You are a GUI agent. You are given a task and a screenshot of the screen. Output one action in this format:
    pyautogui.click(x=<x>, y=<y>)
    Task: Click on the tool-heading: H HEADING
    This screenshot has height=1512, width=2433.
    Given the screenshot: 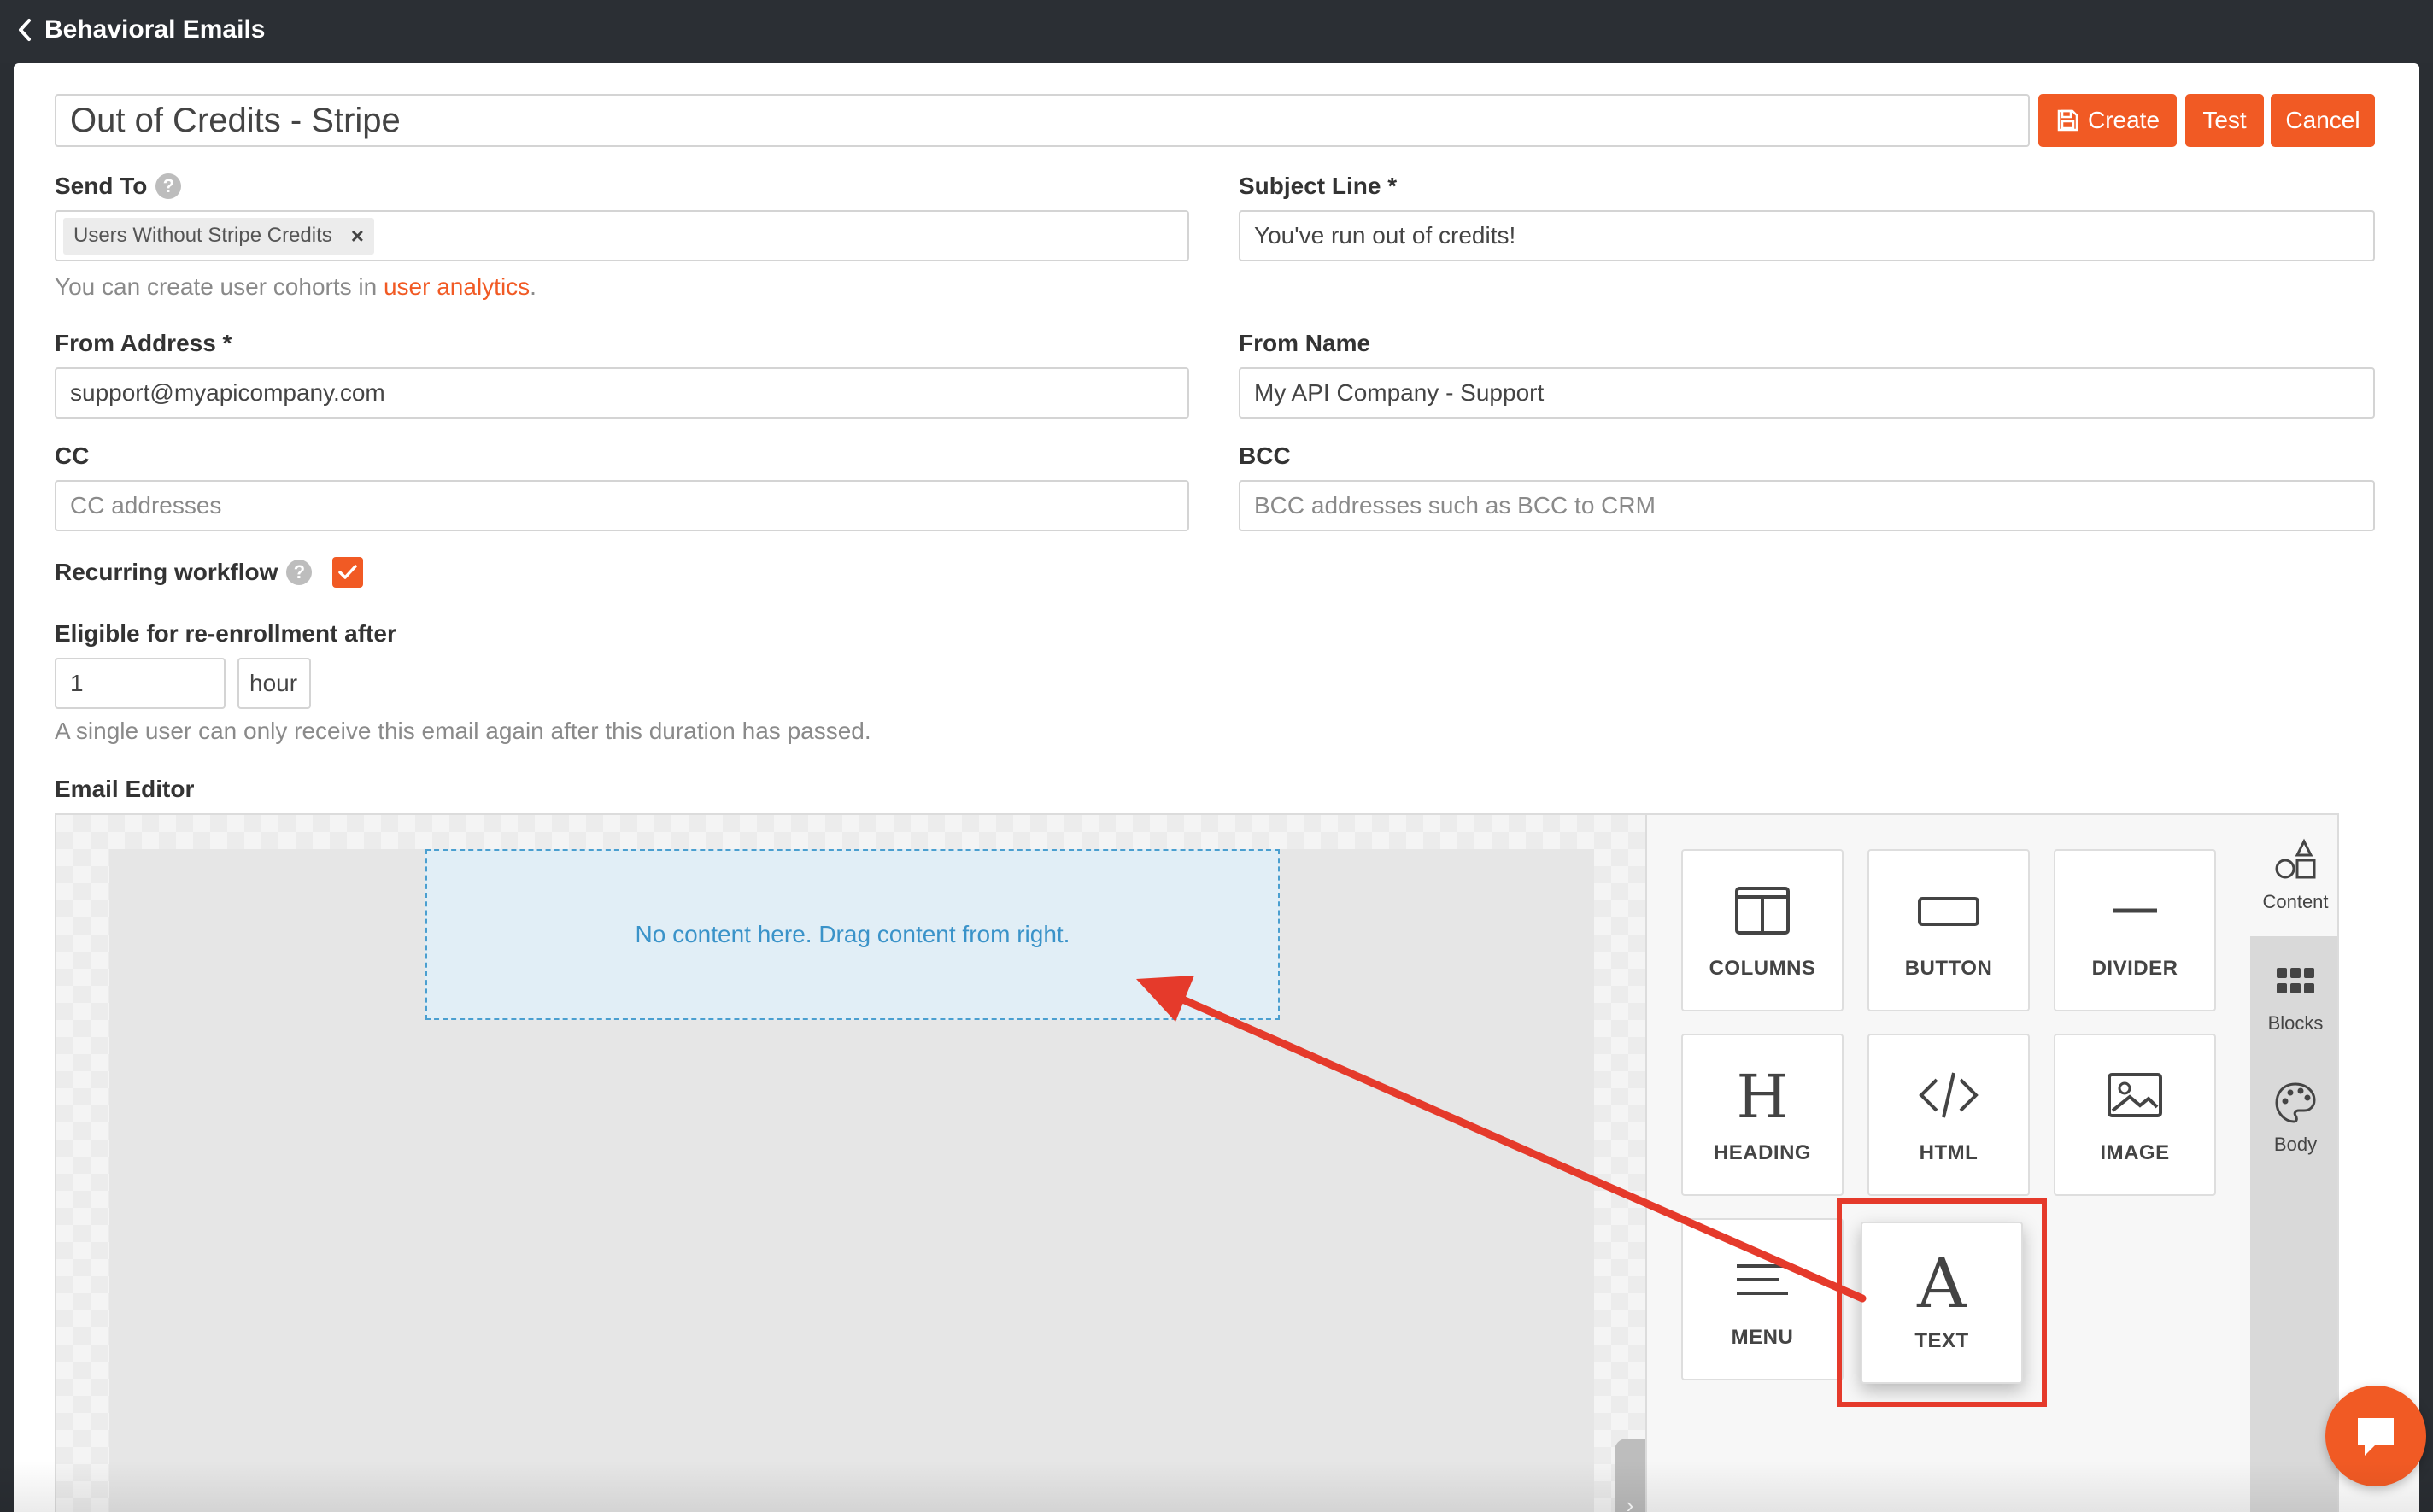 What is the action you would take?
    pyautogui.click(x=1762, y=1115)
    